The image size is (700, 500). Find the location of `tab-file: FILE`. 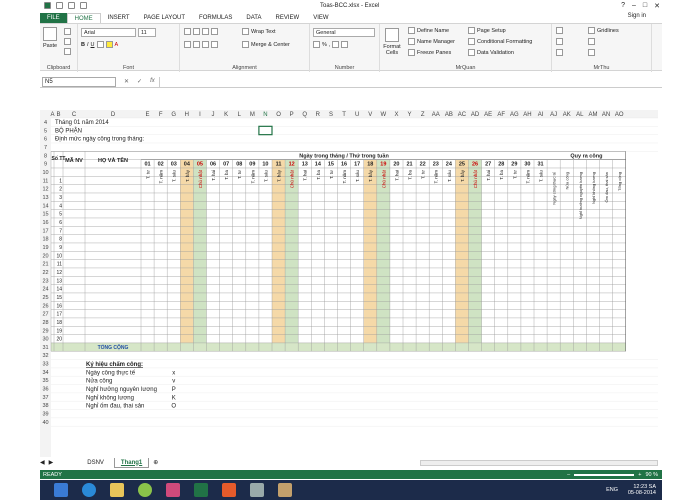

tab-file: FILE is located at coordinates (53, 18).